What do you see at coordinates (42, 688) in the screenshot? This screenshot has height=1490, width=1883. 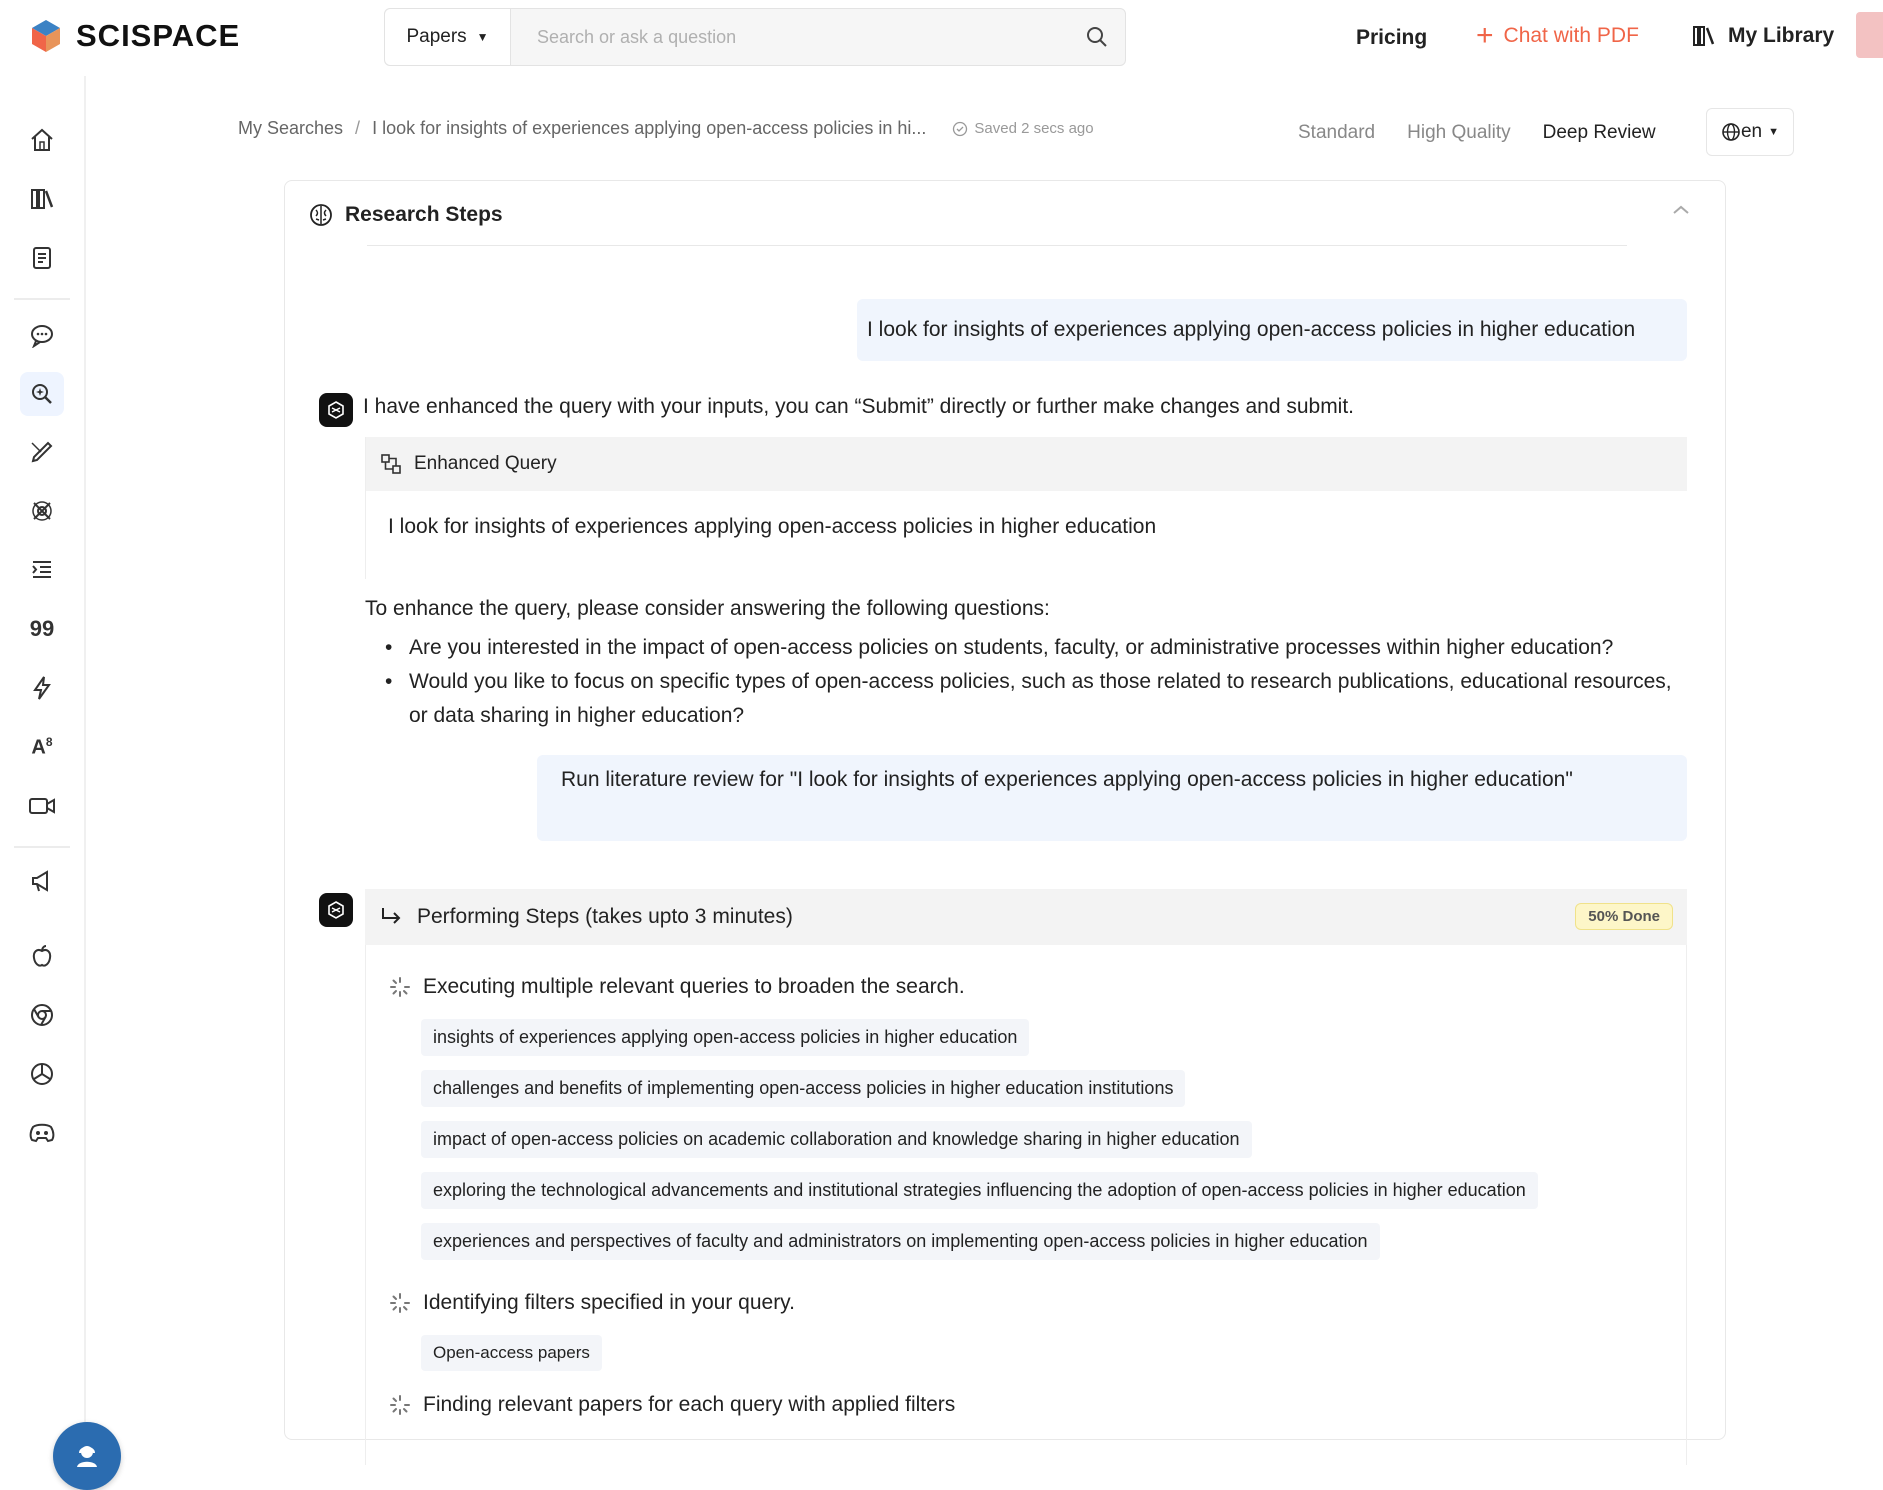 I see `paraphraser-icon` at bounding box center [42, 688].